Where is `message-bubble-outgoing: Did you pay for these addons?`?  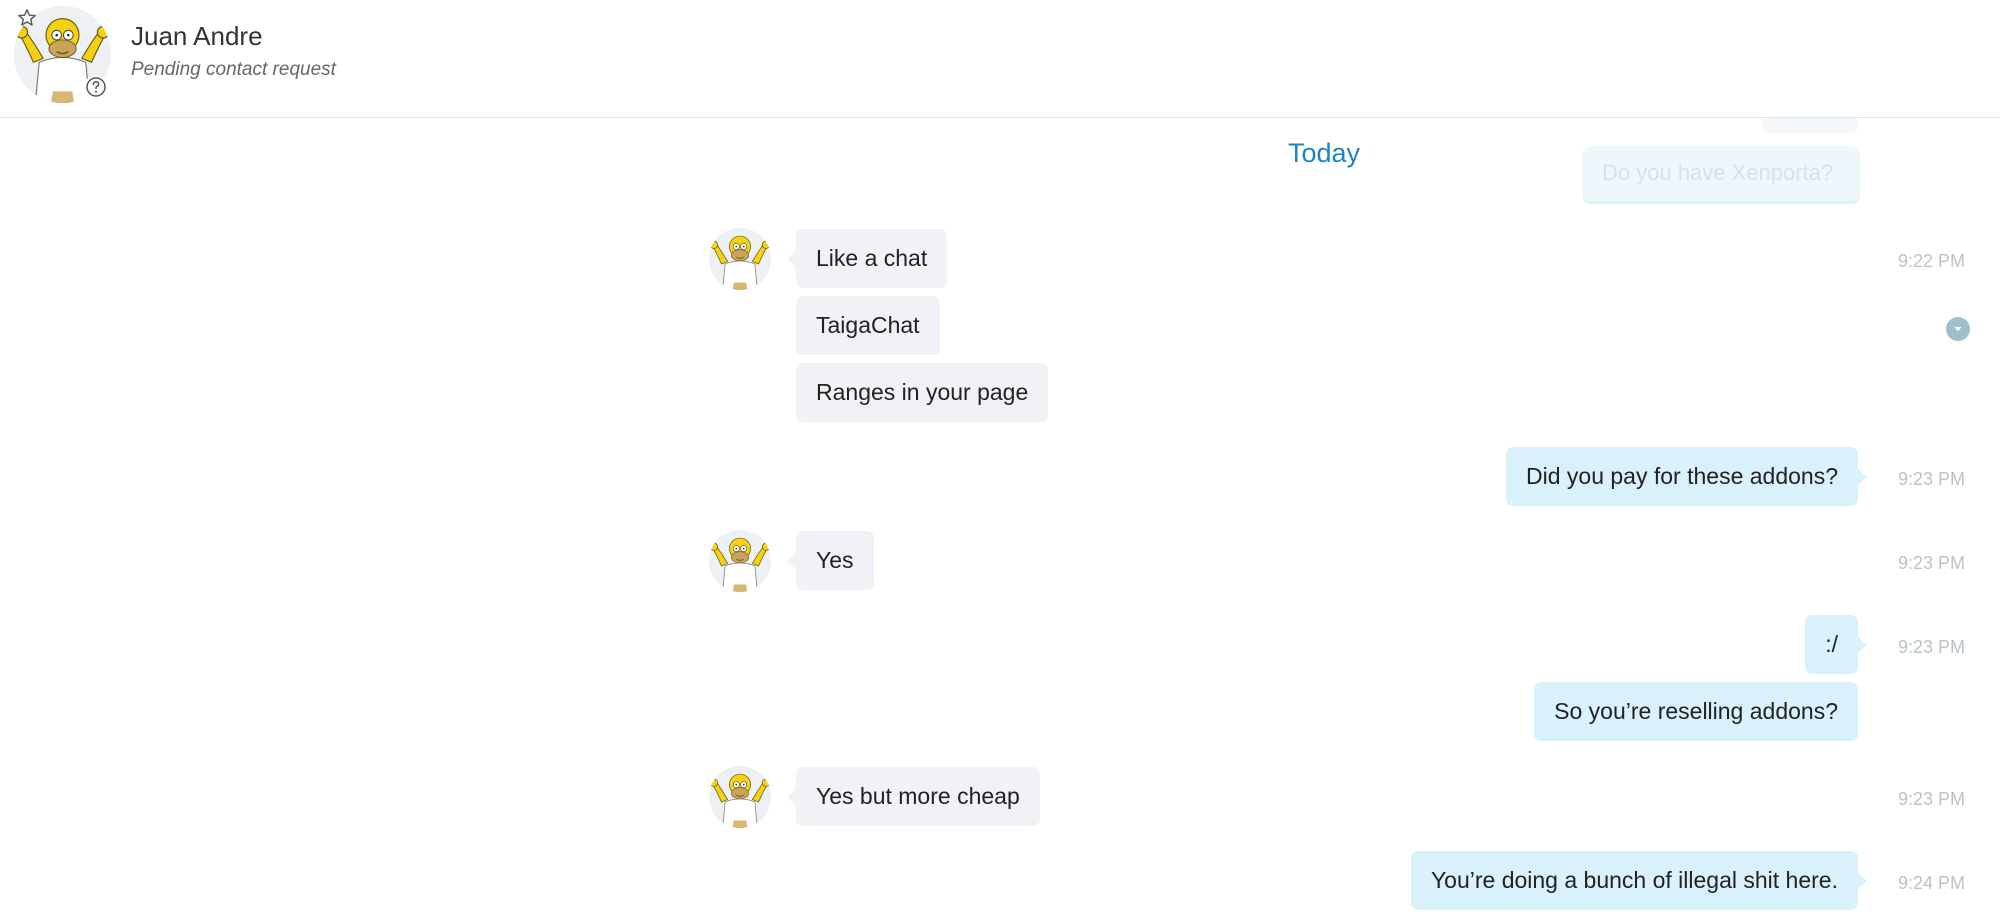
message-bubble-outgoing: Did you pay for these addons? is located at coordinates (1686, 476).